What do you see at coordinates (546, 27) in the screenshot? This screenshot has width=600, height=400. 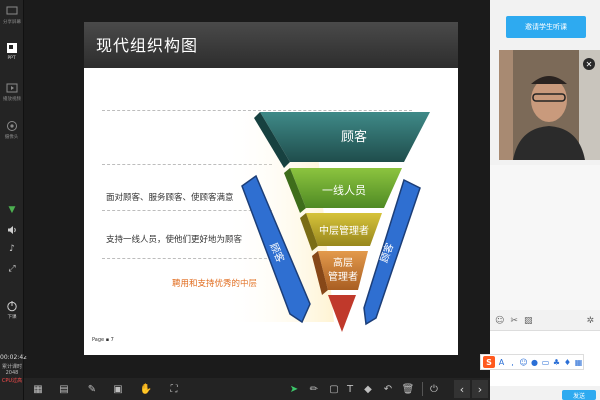 I see `invite-students-button: 邀请学生听课` at bounding box center [546, 27].